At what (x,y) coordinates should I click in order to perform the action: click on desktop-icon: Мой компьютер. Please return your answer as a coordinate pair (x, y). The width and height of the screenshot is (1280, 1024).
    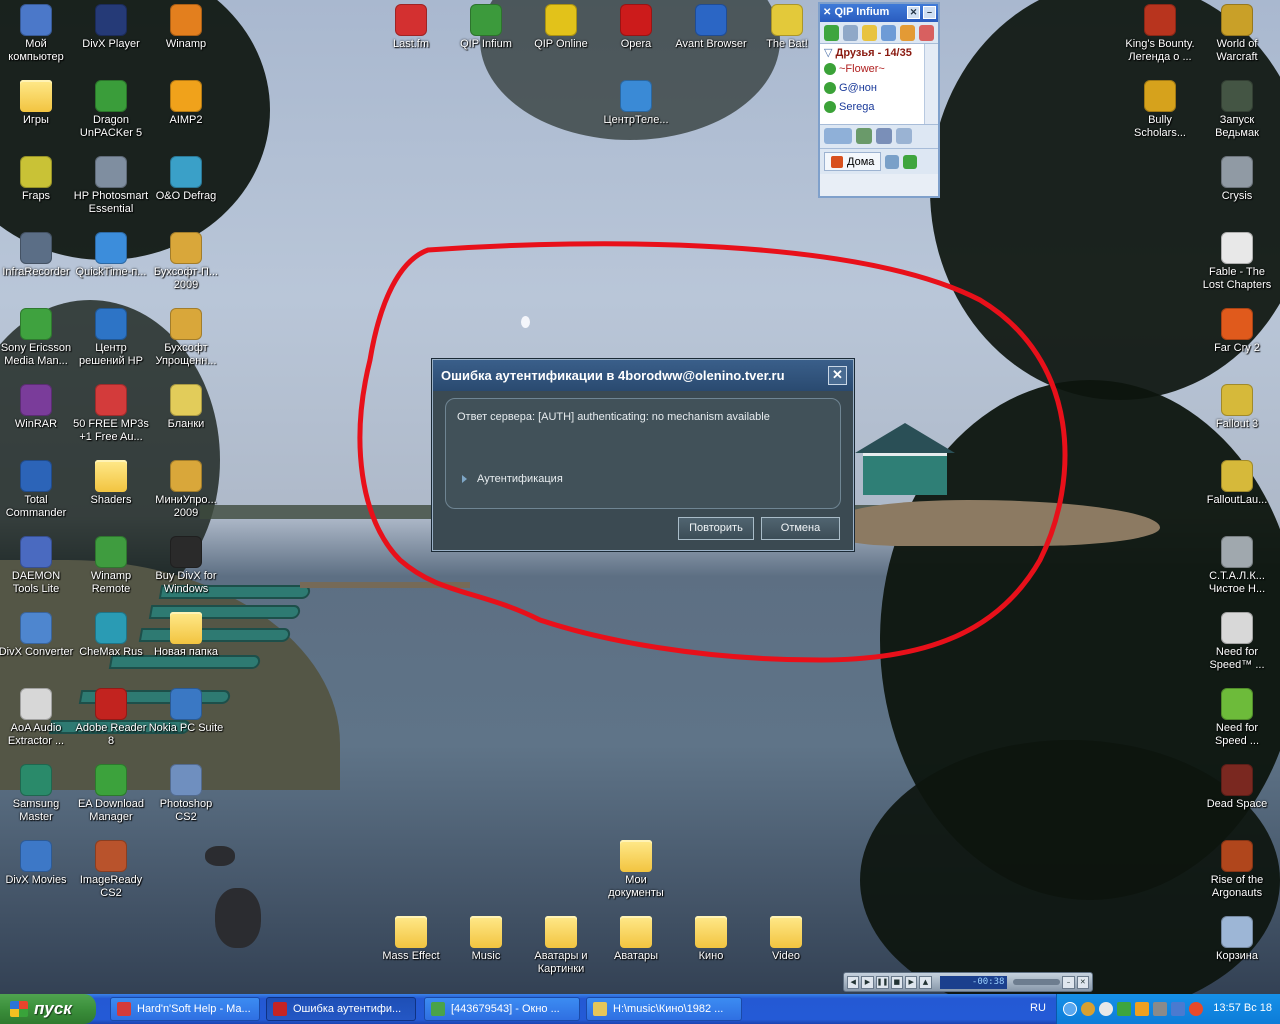
    Looking at the image, I should click on (37, 34).